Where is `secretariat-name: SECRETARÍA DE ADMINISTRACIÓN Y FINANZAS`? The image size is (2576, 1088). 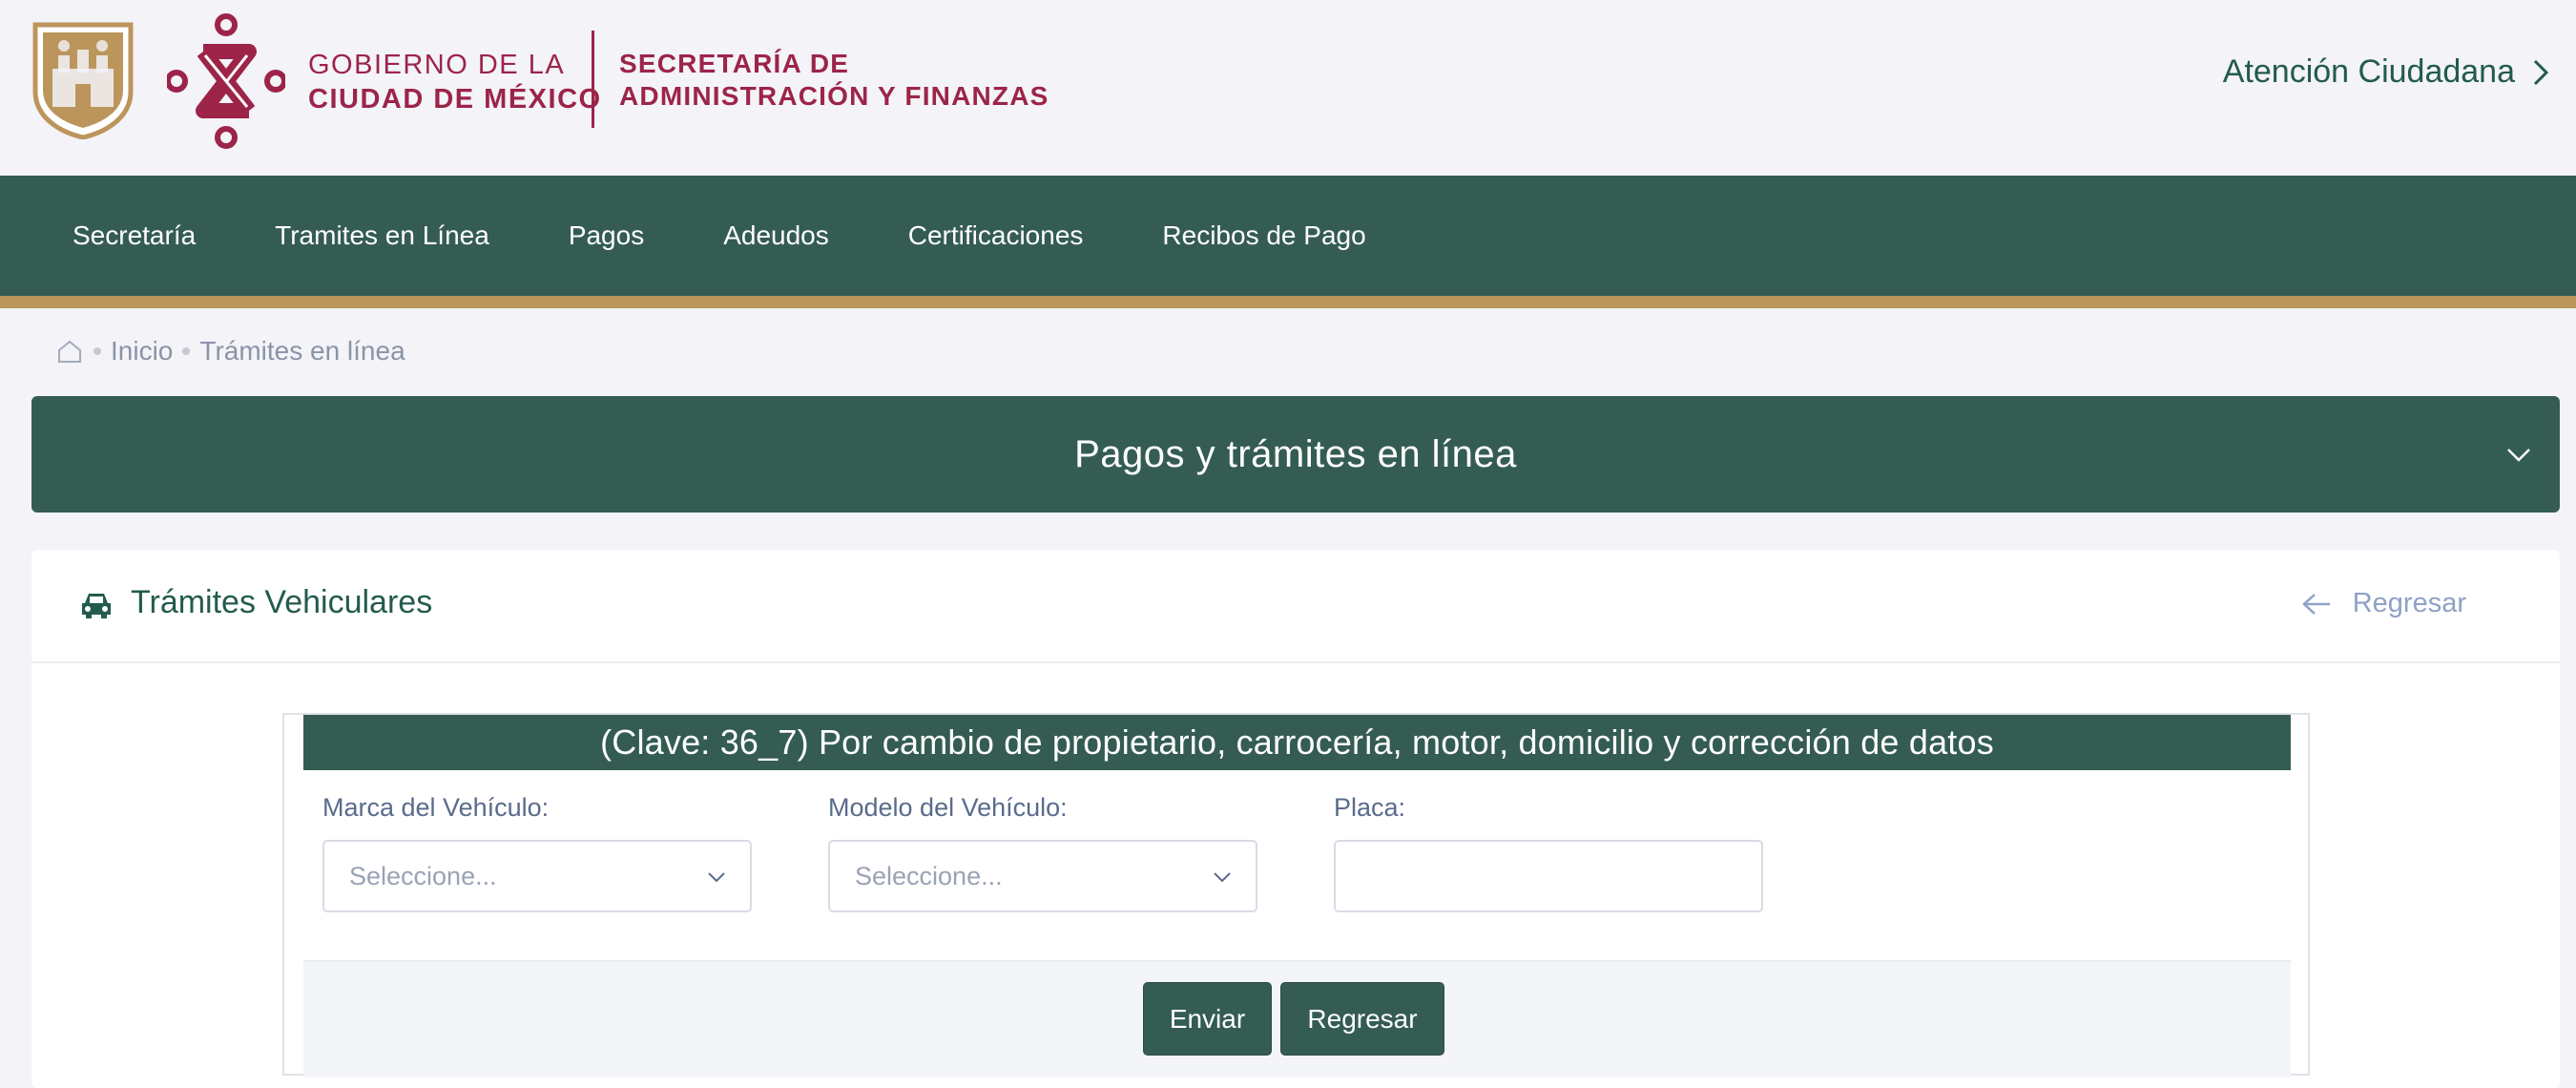 secretariat-name: SECRETARÍA DE ADMINISTRACIÓN Y FINANZAS is located at coordinates (834, 81).